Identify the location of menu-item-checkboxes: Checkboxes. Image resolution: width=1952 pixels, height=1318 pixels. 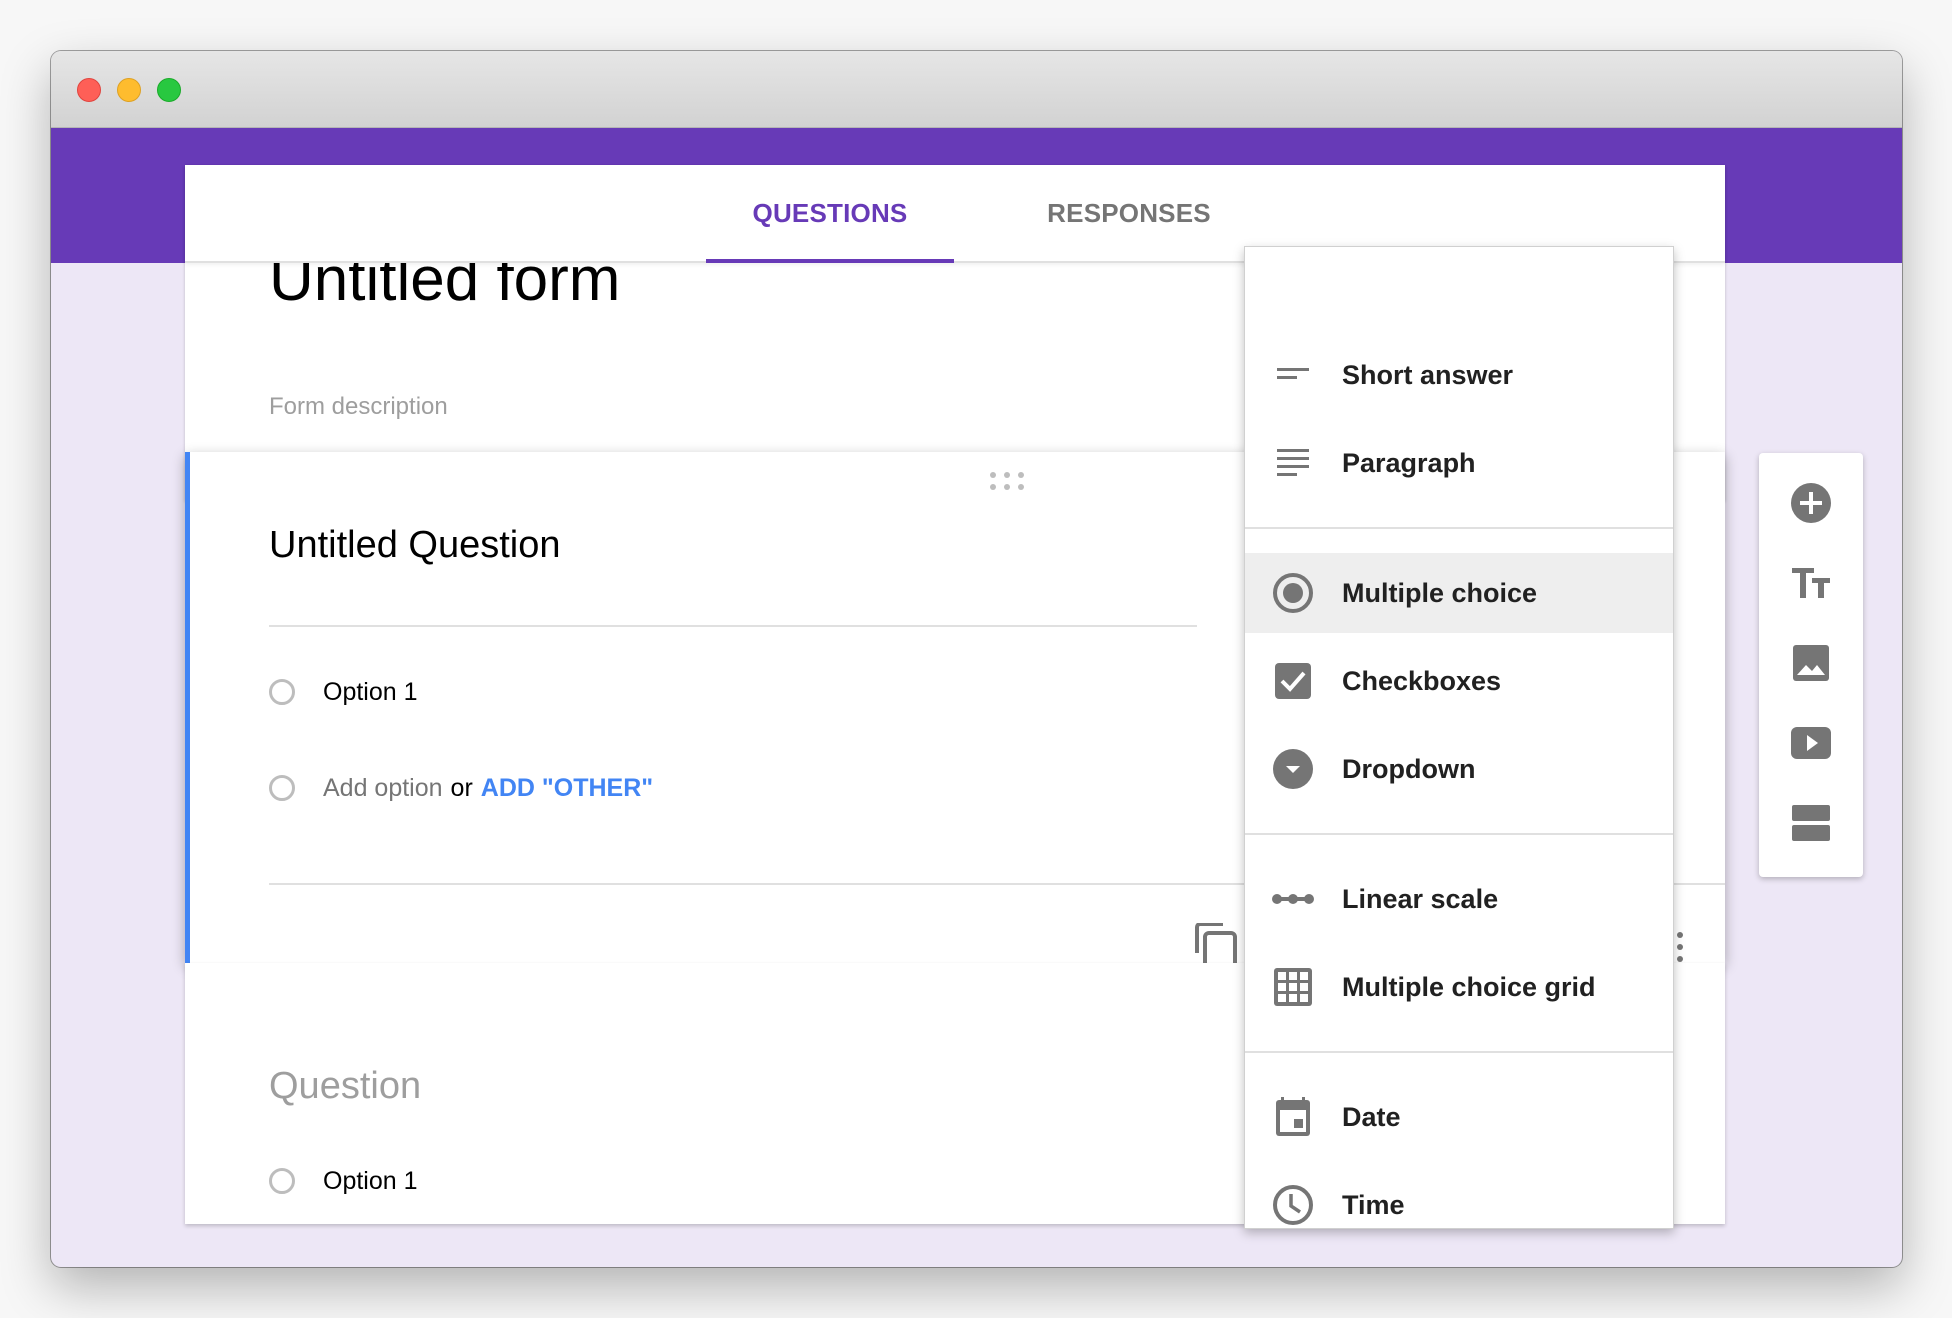
(1459, 681).